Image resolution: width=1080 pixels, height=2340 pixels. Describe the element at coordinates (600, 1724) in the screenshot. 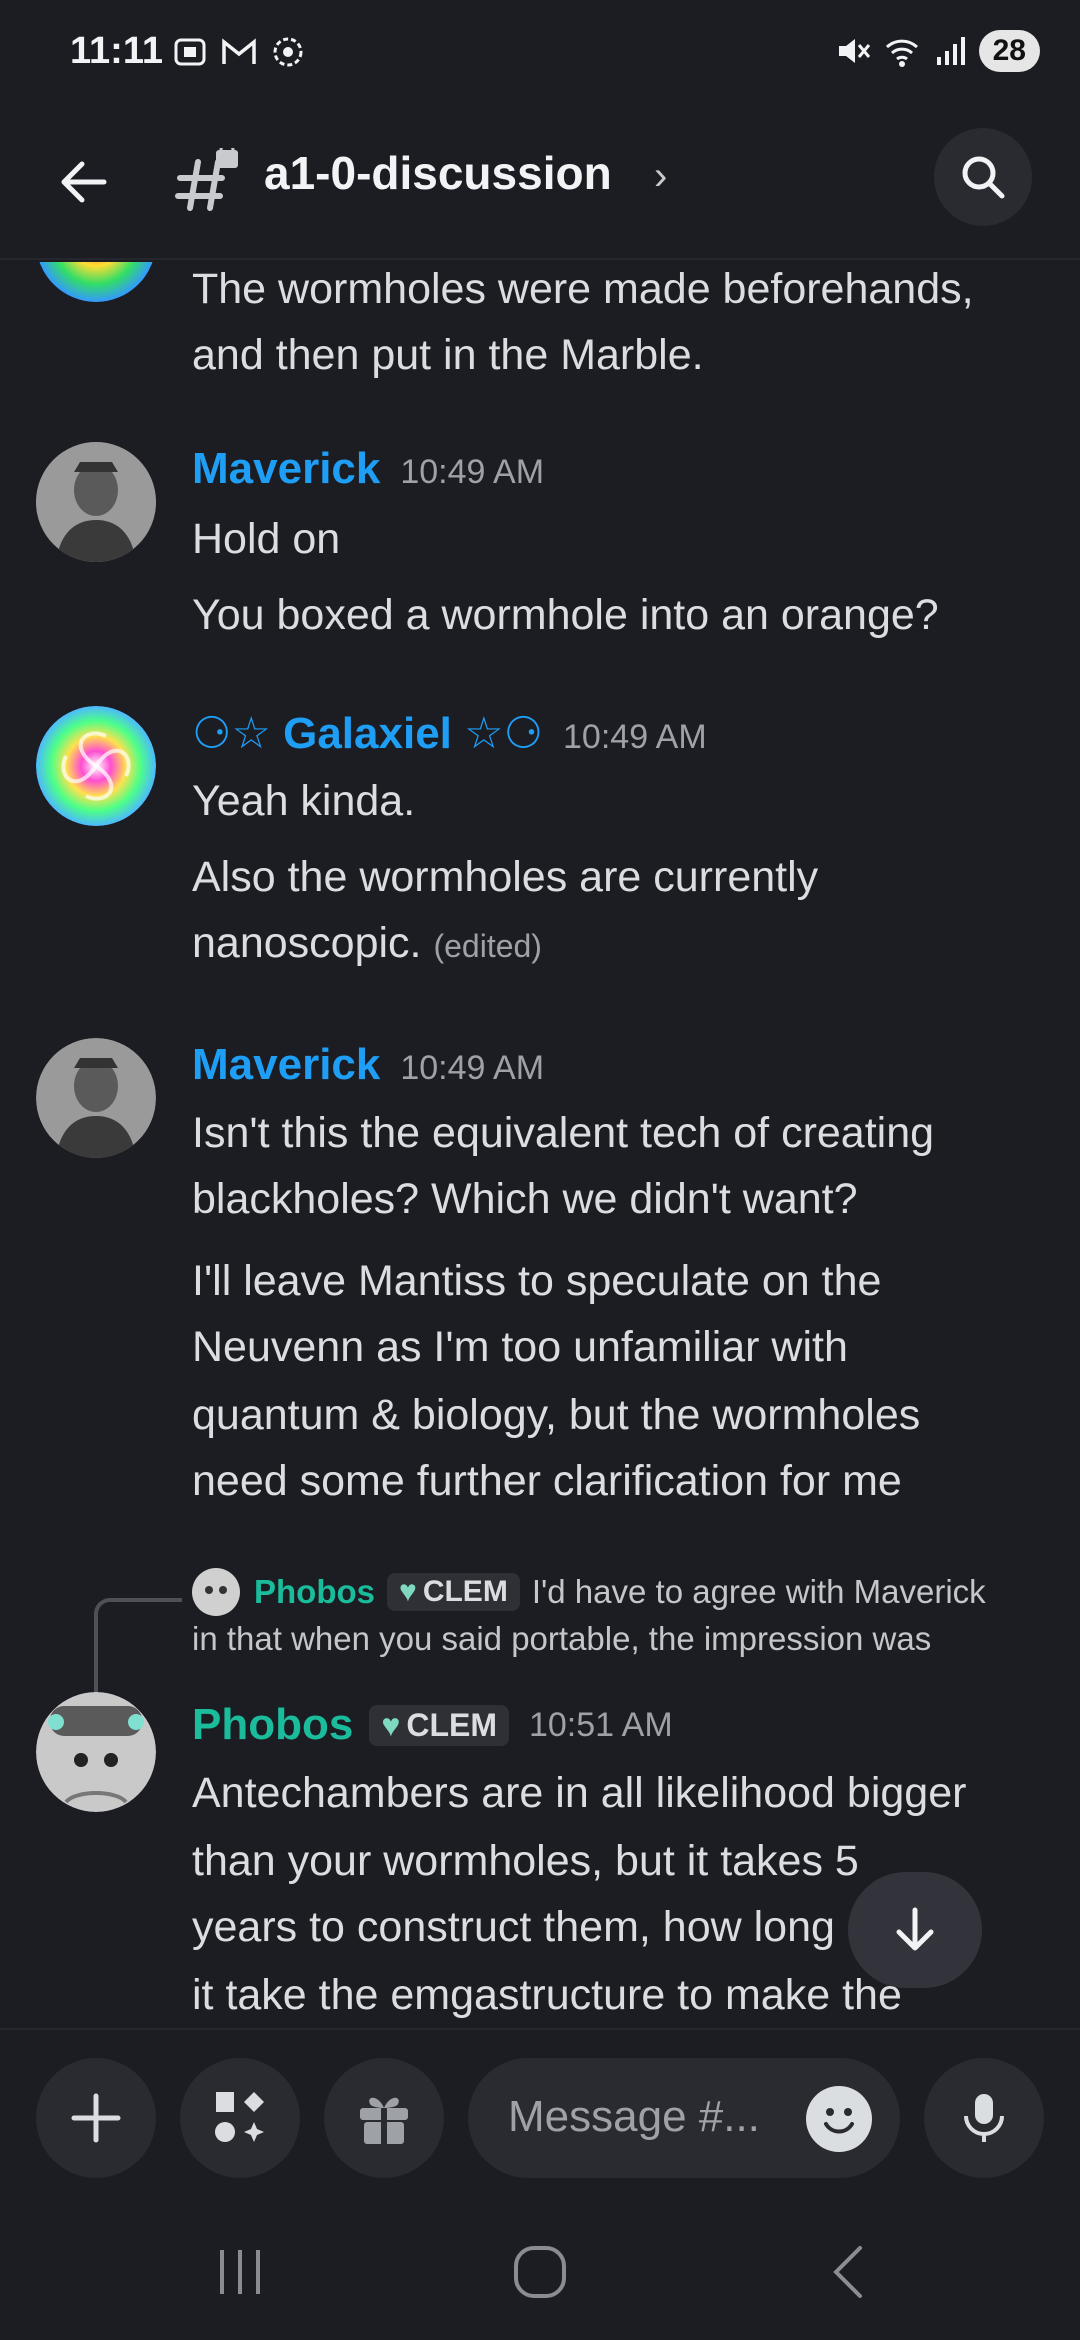

I see `timestamp: 10:51 AM` at that location.